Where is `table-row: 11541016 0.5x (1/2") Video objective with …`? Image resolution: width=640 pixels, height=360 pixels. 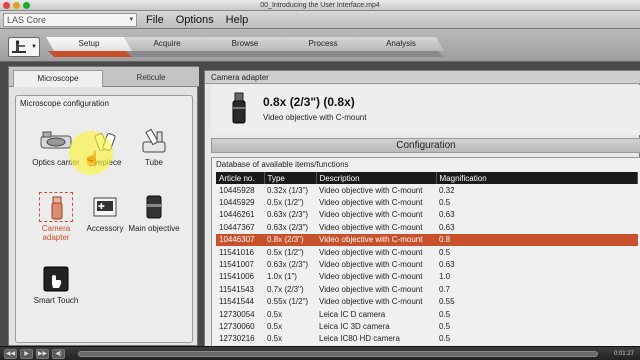
table-row: 11541016 0.5x (1/2") Video objective with … is located at coordinates (427, 252).